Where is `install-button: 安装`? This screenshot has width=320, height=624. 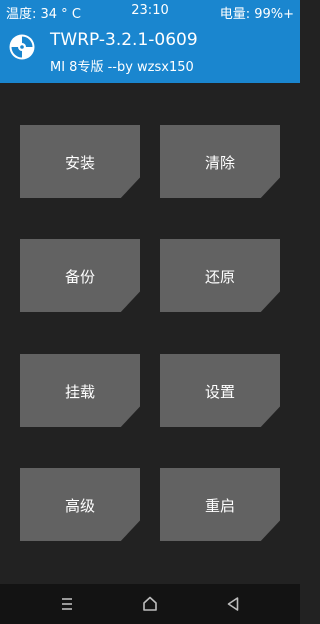 install-button: 安装 is located at coordinates (80, 161).